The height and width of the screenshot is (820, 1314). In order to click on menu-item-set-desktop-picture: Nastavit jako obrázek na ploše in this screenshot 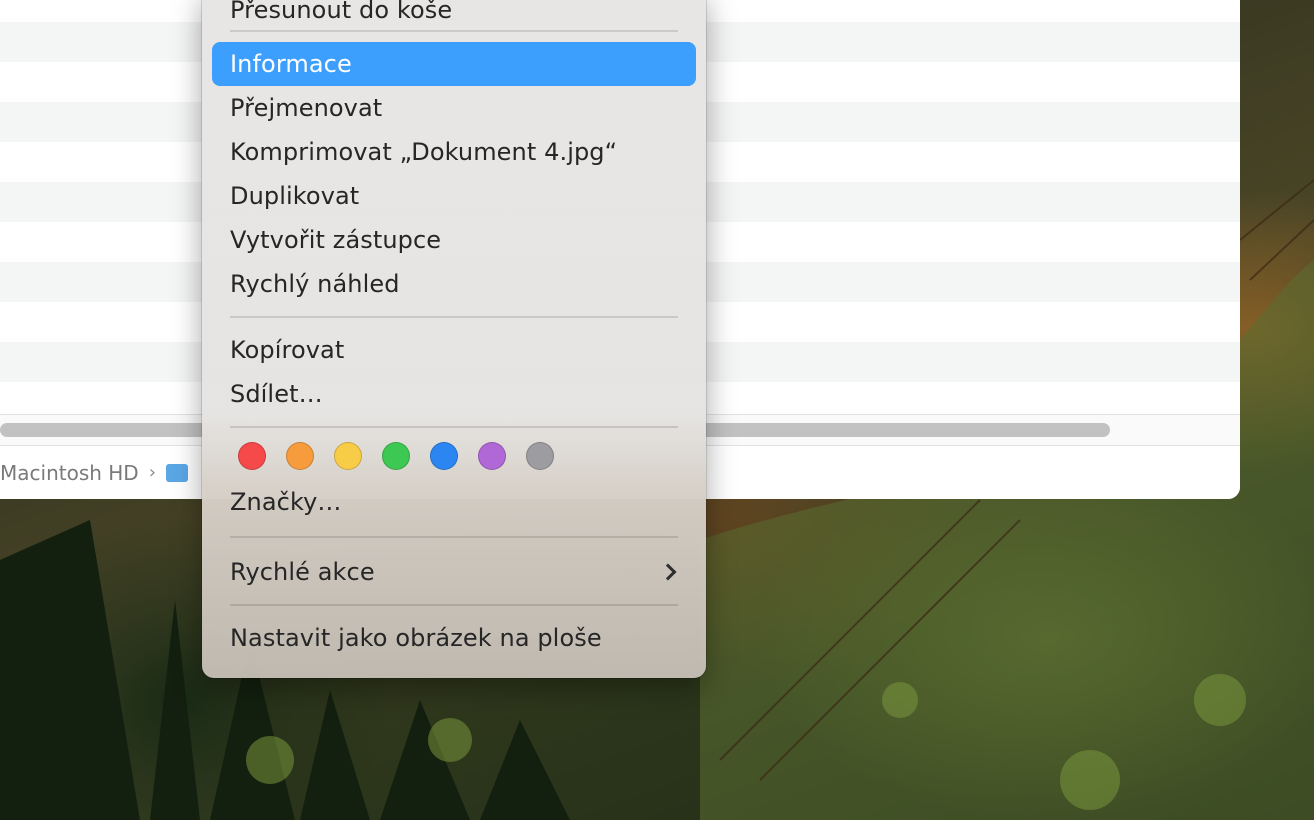, I will do `click(454, 638)`.